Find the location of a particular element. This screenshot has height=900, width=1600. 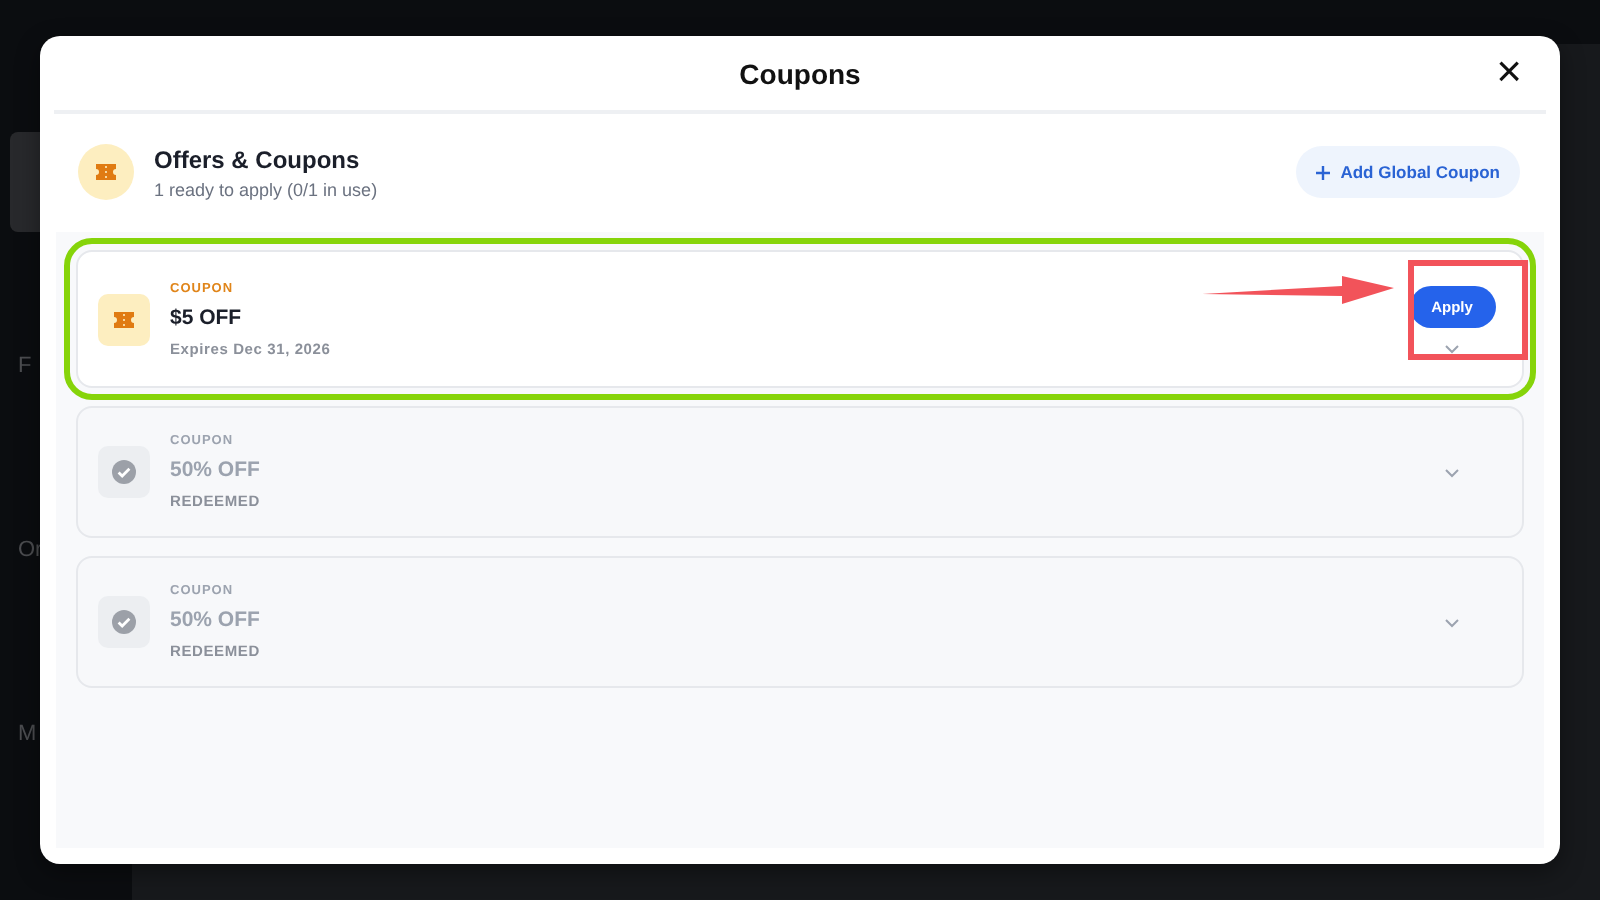

coupon-title: $5 OFF is located at coordinates (207, 317).